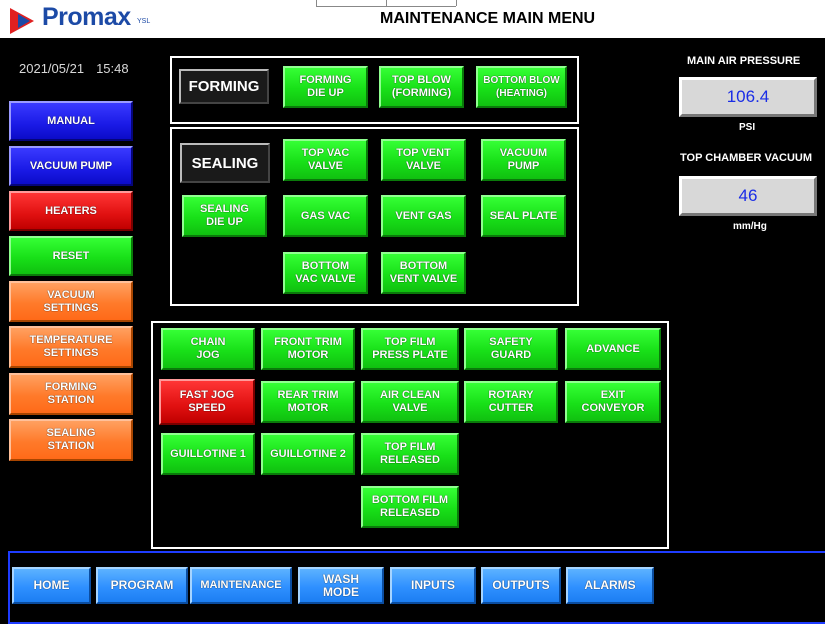  Describe the element at coordinates (208, 454) in the screenshot. I see `guillotine-1-button: GUILLOTINE 1` at that location.